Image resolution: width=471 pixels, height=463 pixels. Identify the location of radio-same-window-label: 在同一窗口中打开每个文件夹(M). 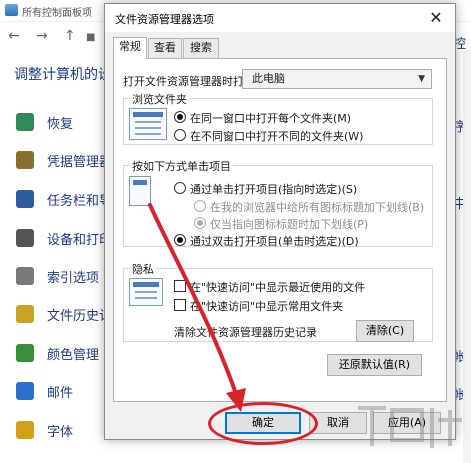
(270, 118).